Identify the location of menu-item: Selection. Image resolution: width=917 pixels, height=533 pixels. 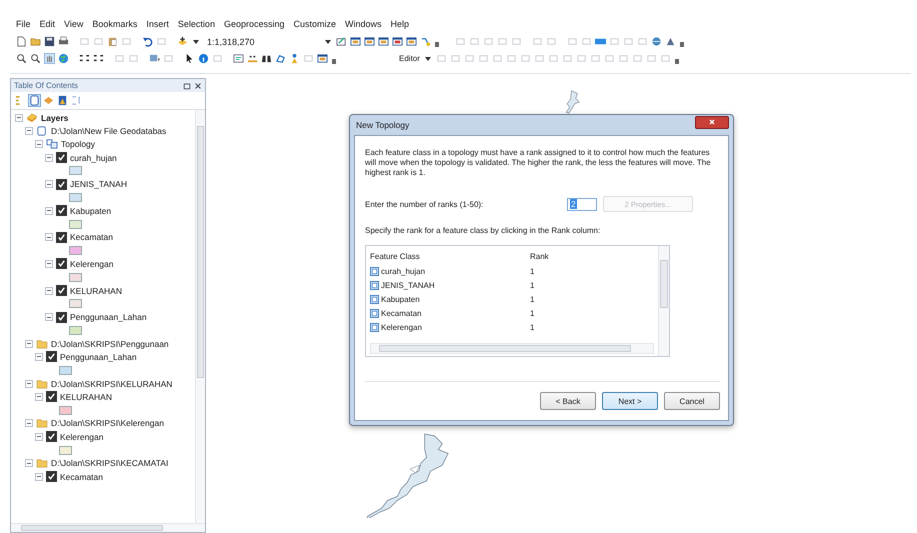
(196, 23).